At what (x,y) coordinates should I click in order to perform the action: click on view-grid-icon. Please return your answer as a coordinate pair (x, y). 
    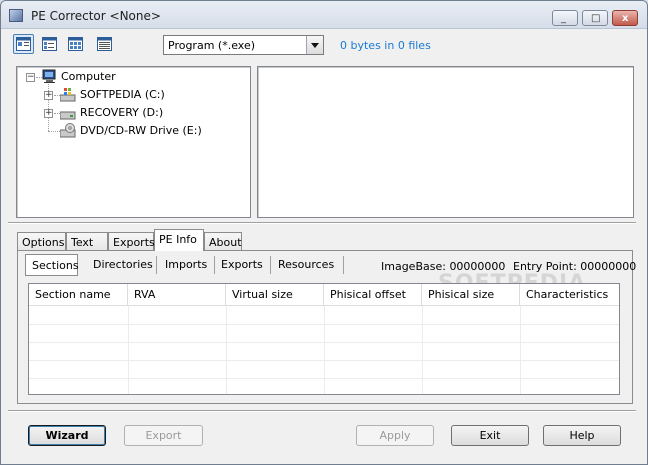
    Looking at the image, I should click on (75, 44).